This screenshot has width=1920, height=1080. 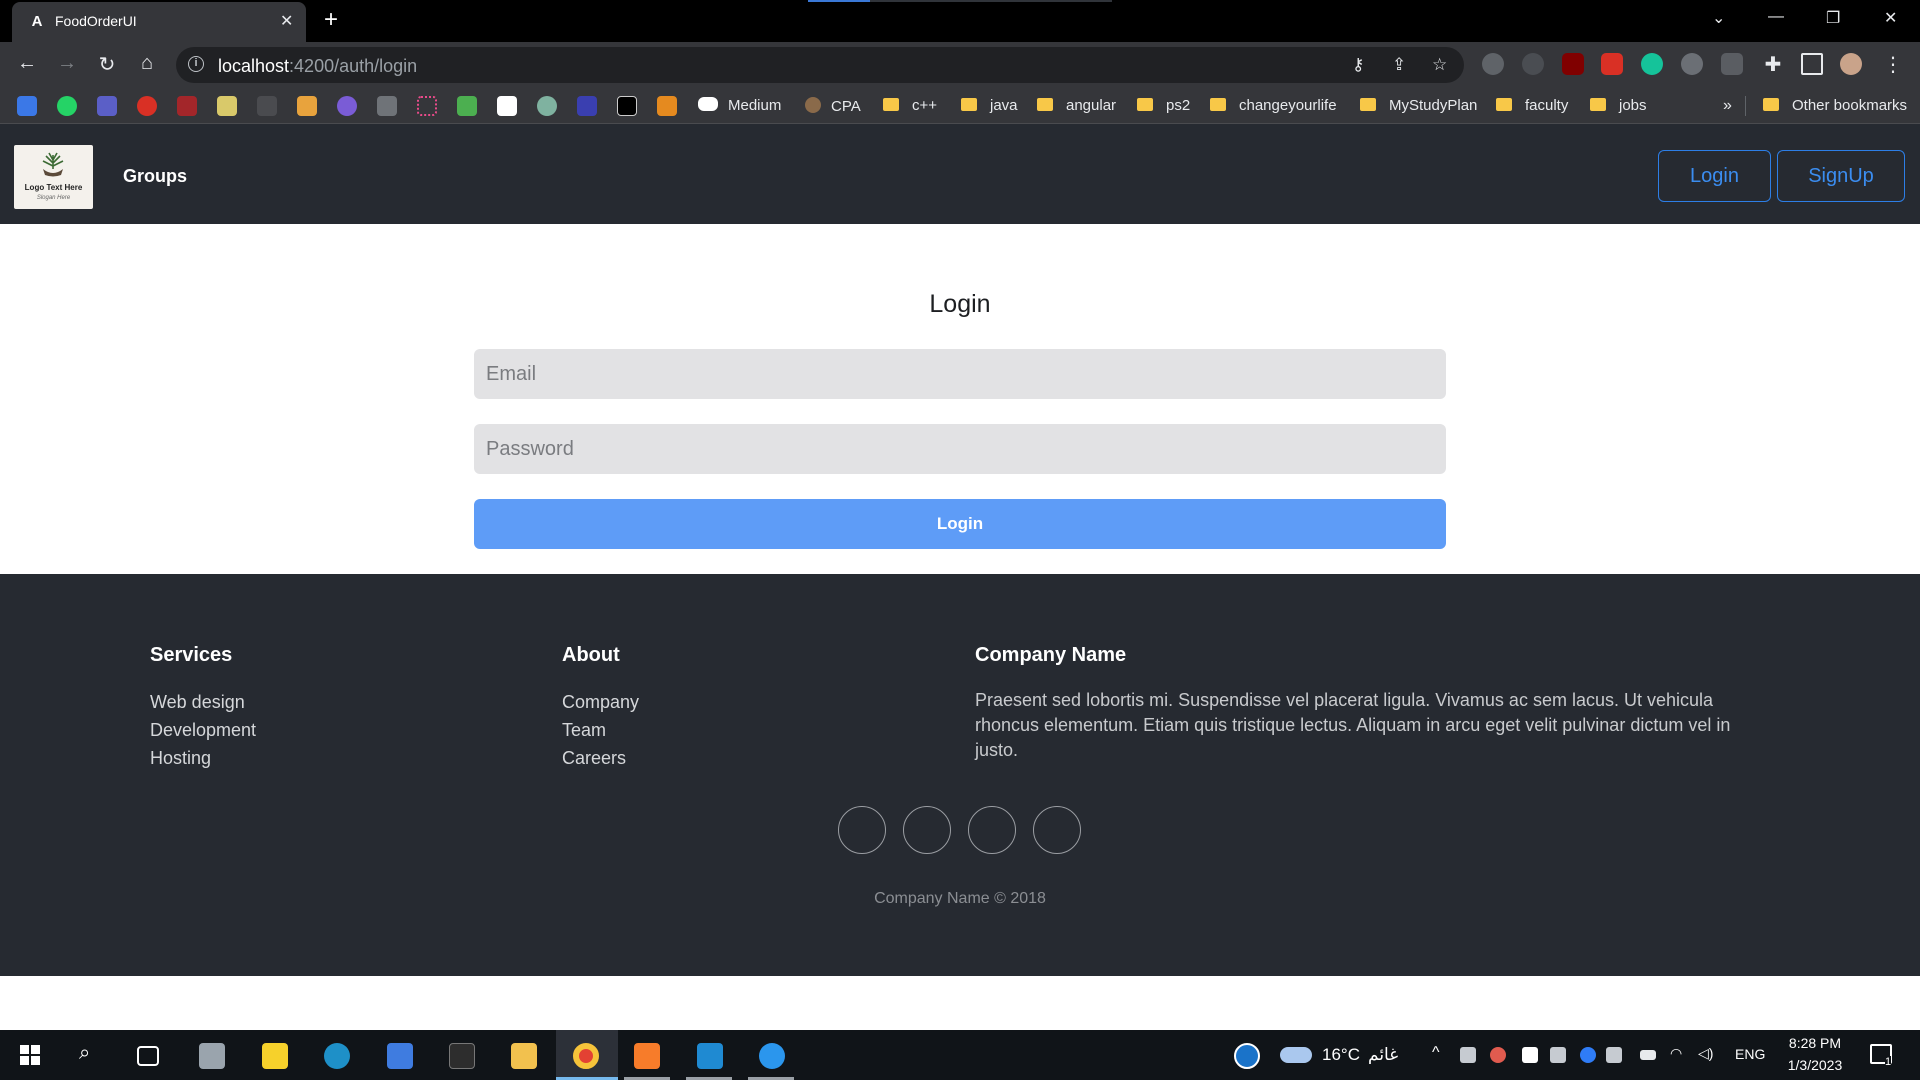 What do you see at coordinates (1732, 64) in the screenshot?
I see `extension-cloud-icon` at bounding box center [1732, 64].